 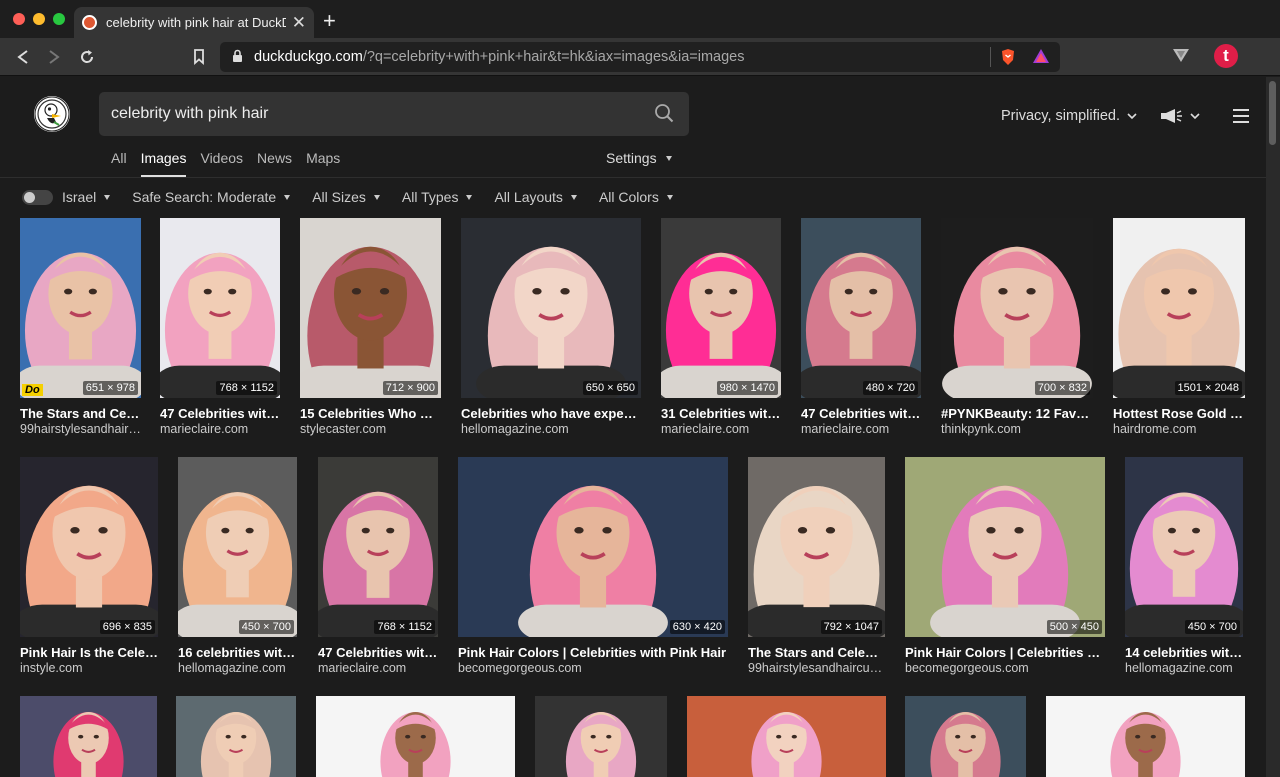 I want to click on result-source: hairdrome.com, so click(x=1179, y=429).